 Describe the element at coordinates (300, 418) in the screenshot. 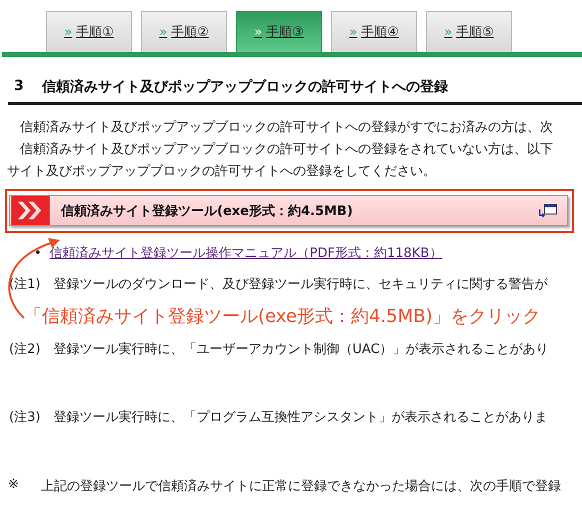

I see `note-text: 登録ツール実行時に、「プログラム互換性アシスタント」が表示されることがありま` at that location.